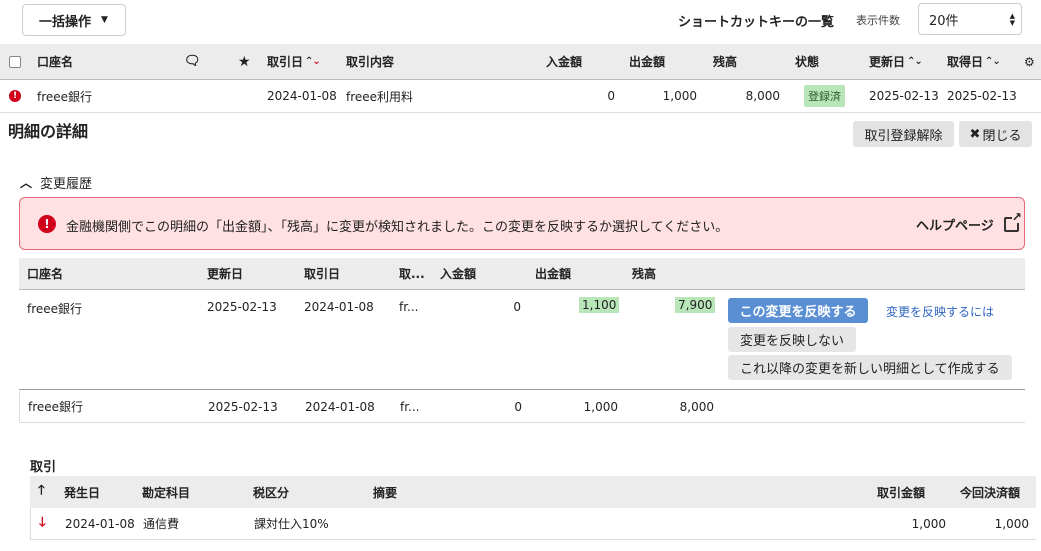 The height and width of the screenshot is (551, 1041). Describe the element at coordinates (380, 96) in the screenshot. I see `row-description: freee利用料` at that location.